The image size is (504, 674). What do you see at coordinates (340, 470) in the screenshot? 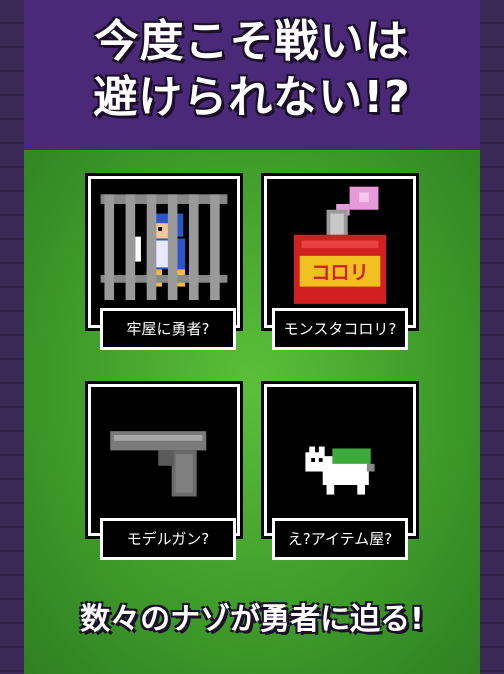
I see `item-shop-sprite` at bounding box center [340, 470].